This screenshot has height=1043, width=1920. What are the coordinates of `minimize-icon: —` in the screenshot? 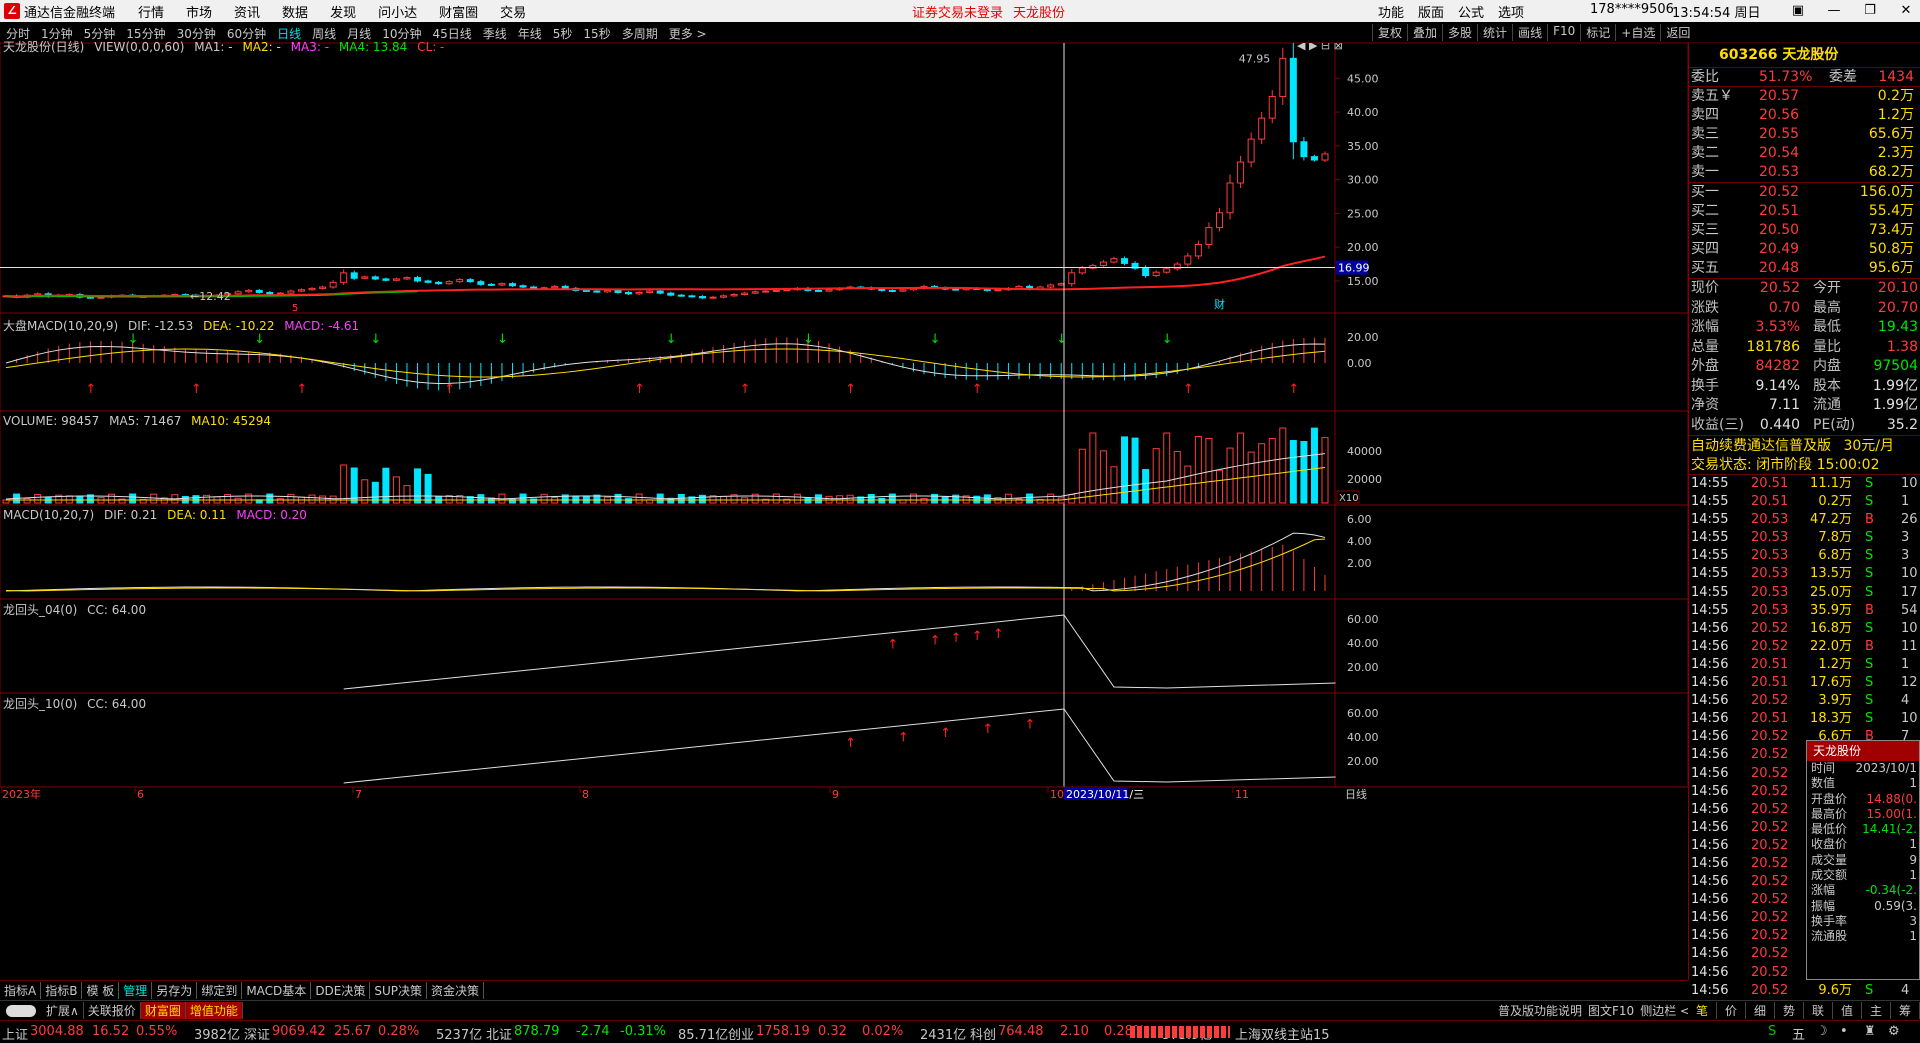 It's located at (1834, 11).